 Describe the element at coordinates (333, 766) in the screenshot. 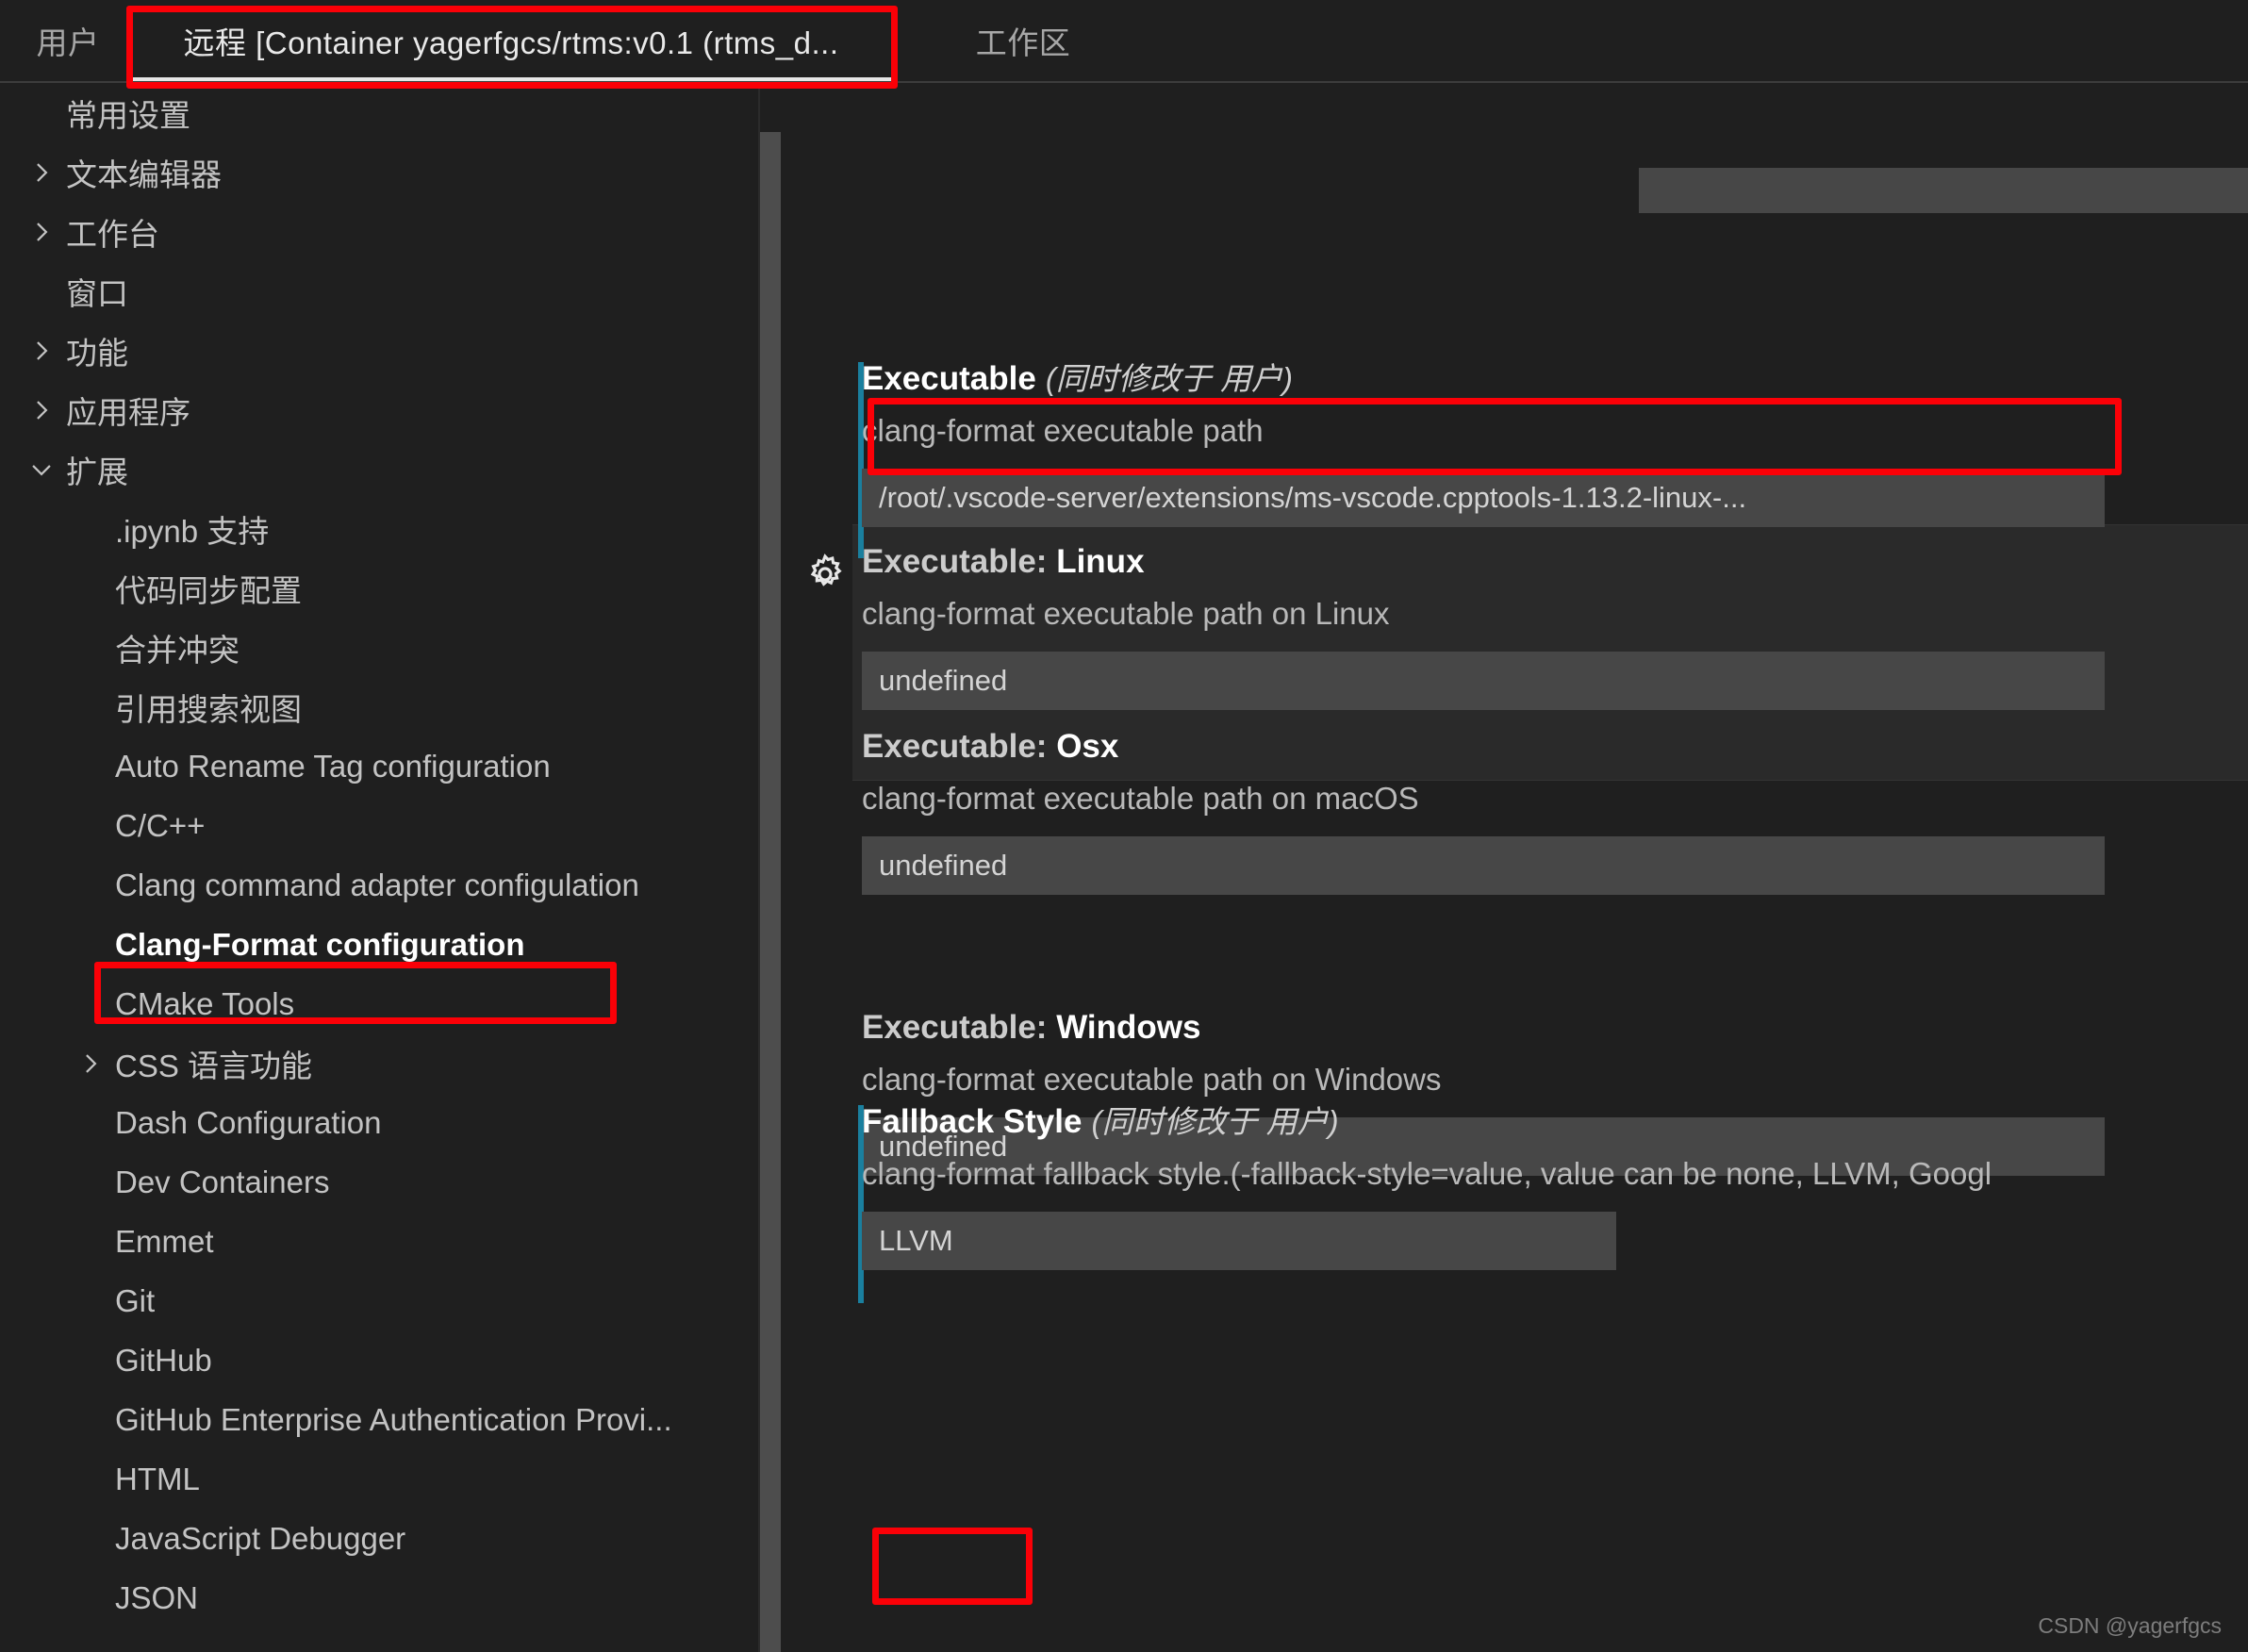

I see `sidebar-item-label: Auto Rename Tag configuration` at that location.